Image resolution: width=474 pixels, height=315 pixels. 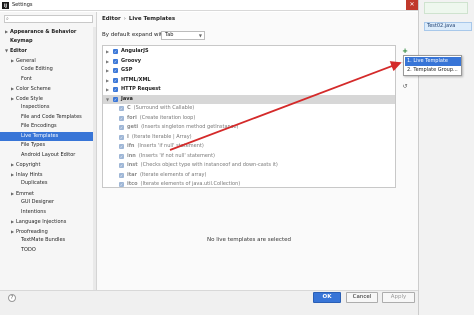 I want to click on template-abbreviation: fori, so click(x=132, y=117).